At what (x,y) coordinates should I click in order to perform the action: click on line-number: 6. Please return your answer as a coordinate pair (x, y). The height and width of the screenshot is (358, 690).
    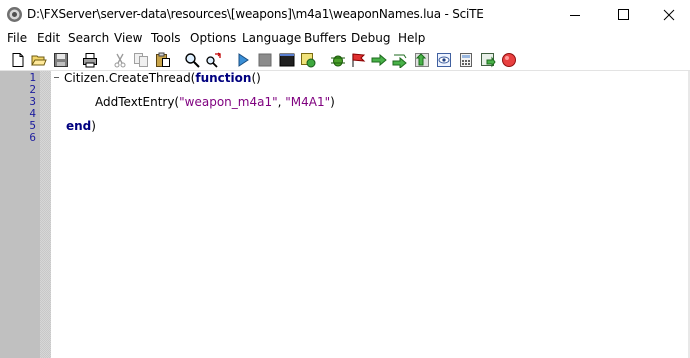
    Looking at the image, I should click on (32, 137).